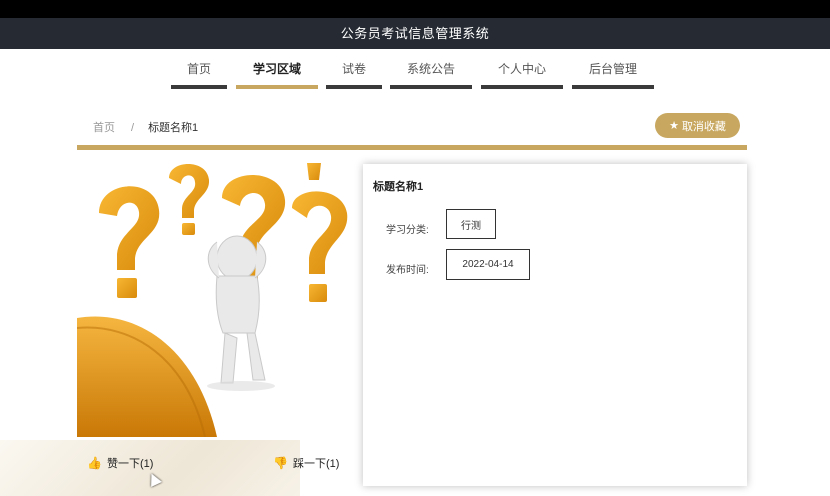 The height and width of the screenshot is (496, 830). What do you see at coordinates (198, 69) in the screenshot?
I see `nav-item-label: 首页` at bounding box center [198, 69].